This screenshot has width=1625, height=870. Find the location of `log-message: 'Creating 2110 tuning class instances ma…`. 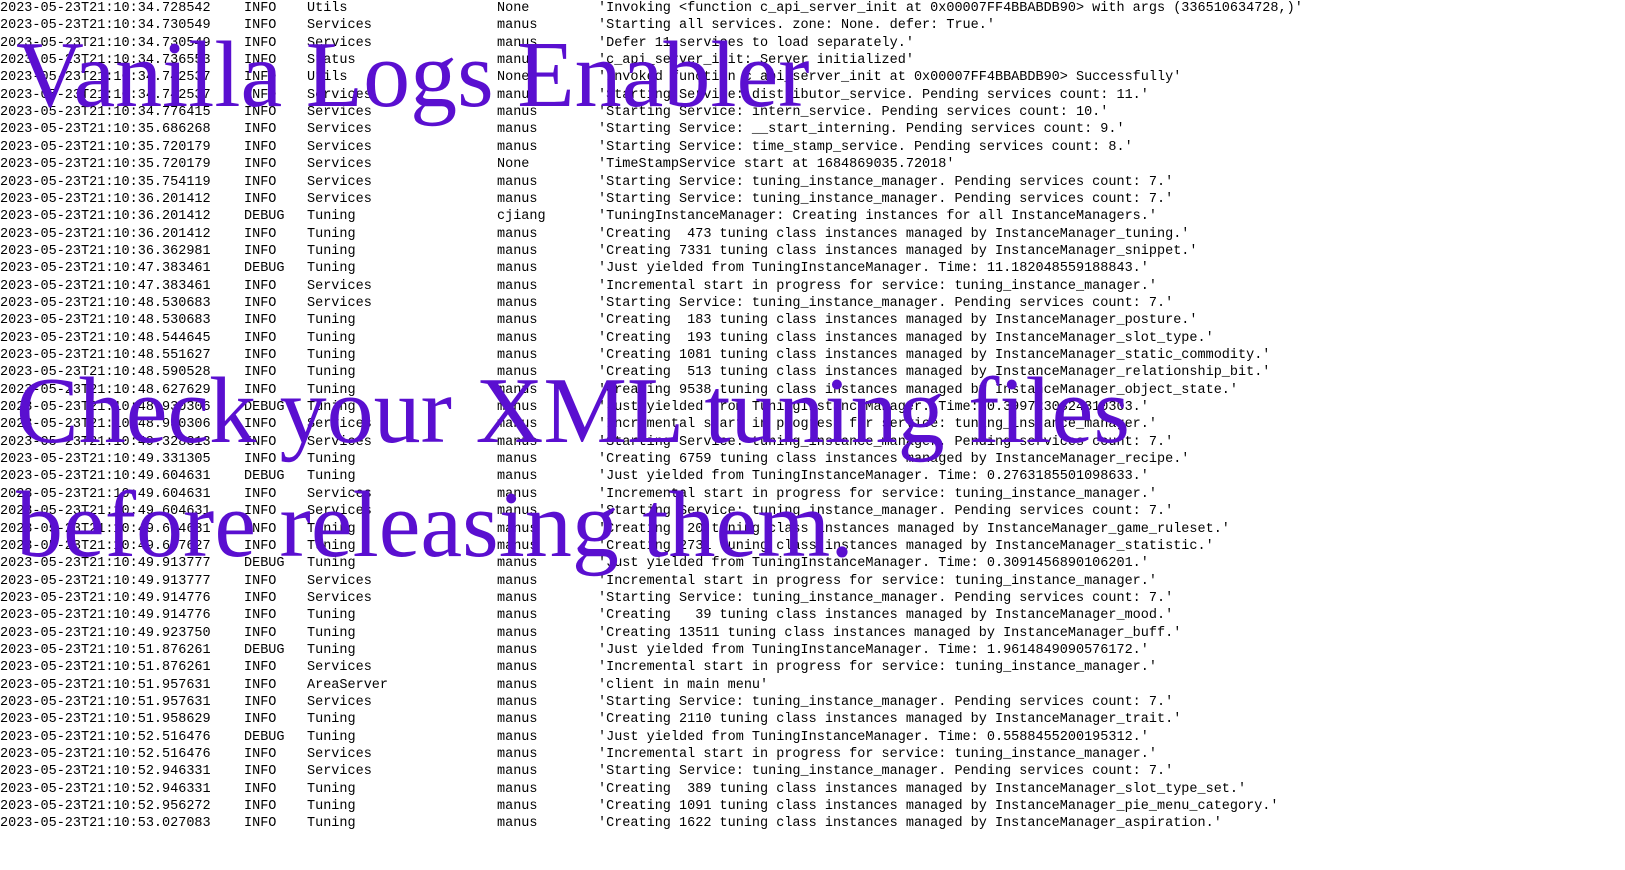

log-message: 'Creating 2110 tuning class instances ma… is located at coordinates (890, 720).